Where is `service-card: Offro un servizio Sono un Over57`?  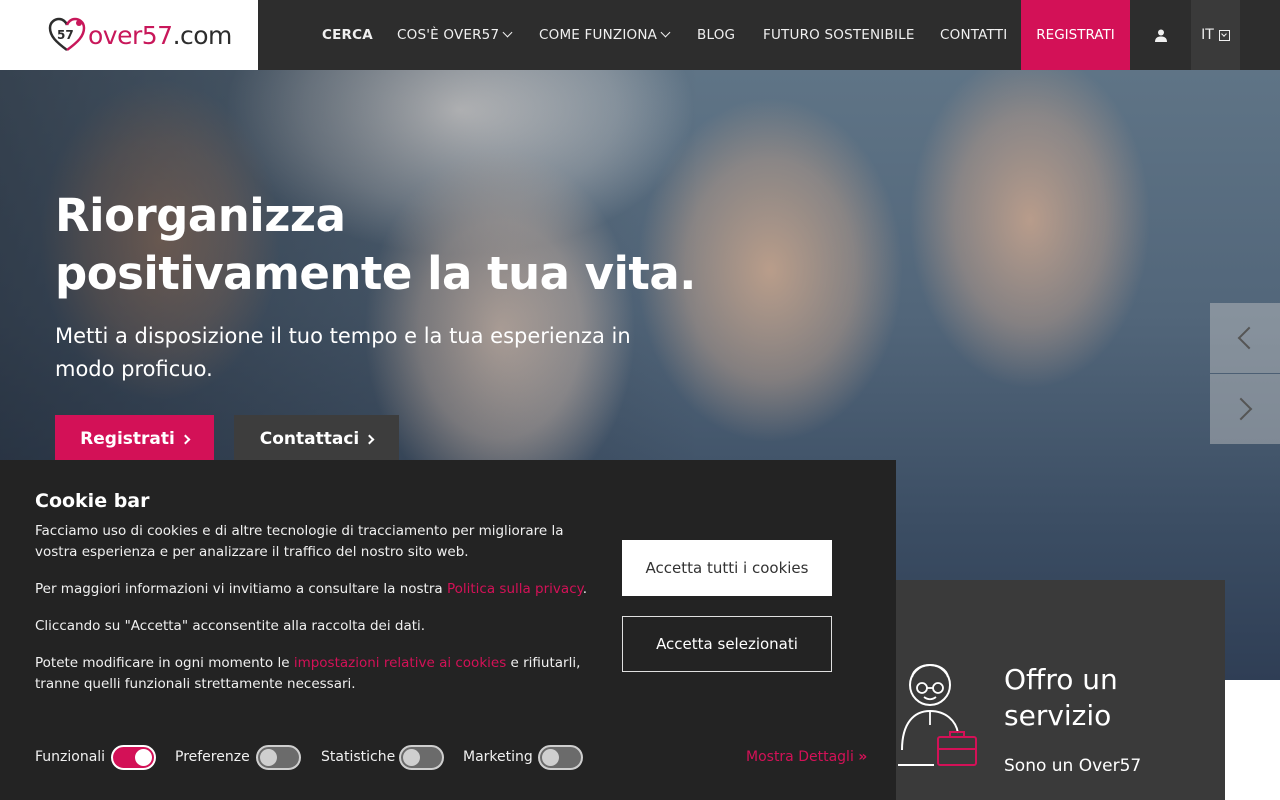 service-card: Offro un servizio Sono un Over57 is located at coordinates (1052, 690).